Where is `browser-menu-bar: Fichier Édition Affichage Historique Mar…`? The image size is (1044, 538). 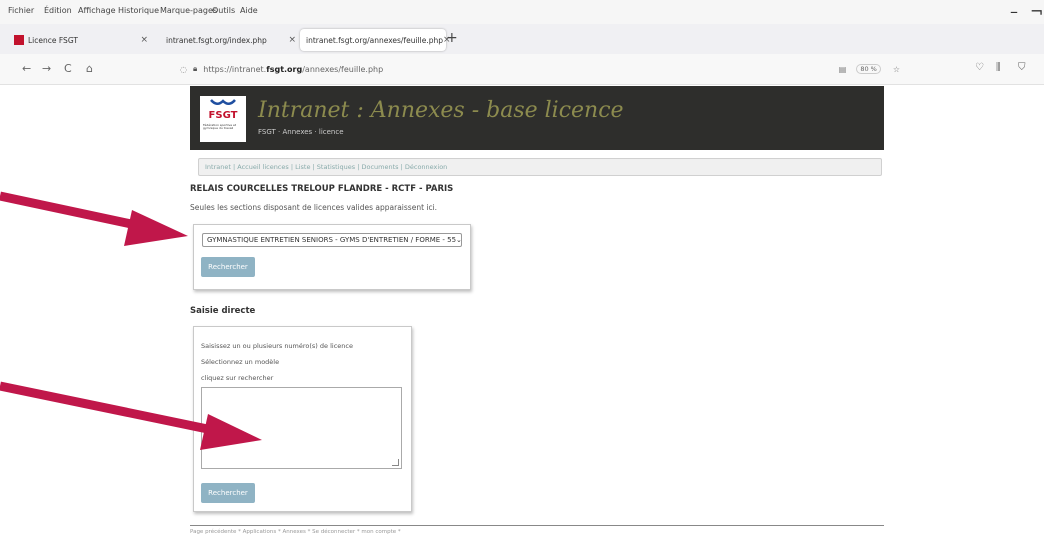 browser-menu-bar: Fichier Édition Affichage Historique Mar… is located at coordinates (522, 12).